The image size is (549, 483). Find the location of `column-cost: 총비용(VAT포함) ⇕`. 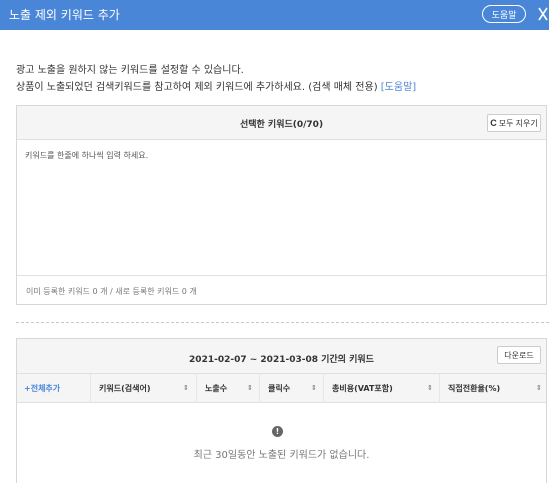

column-cost: 총비용(VAT포함) ⇕ is located at coordinates (381, 388).